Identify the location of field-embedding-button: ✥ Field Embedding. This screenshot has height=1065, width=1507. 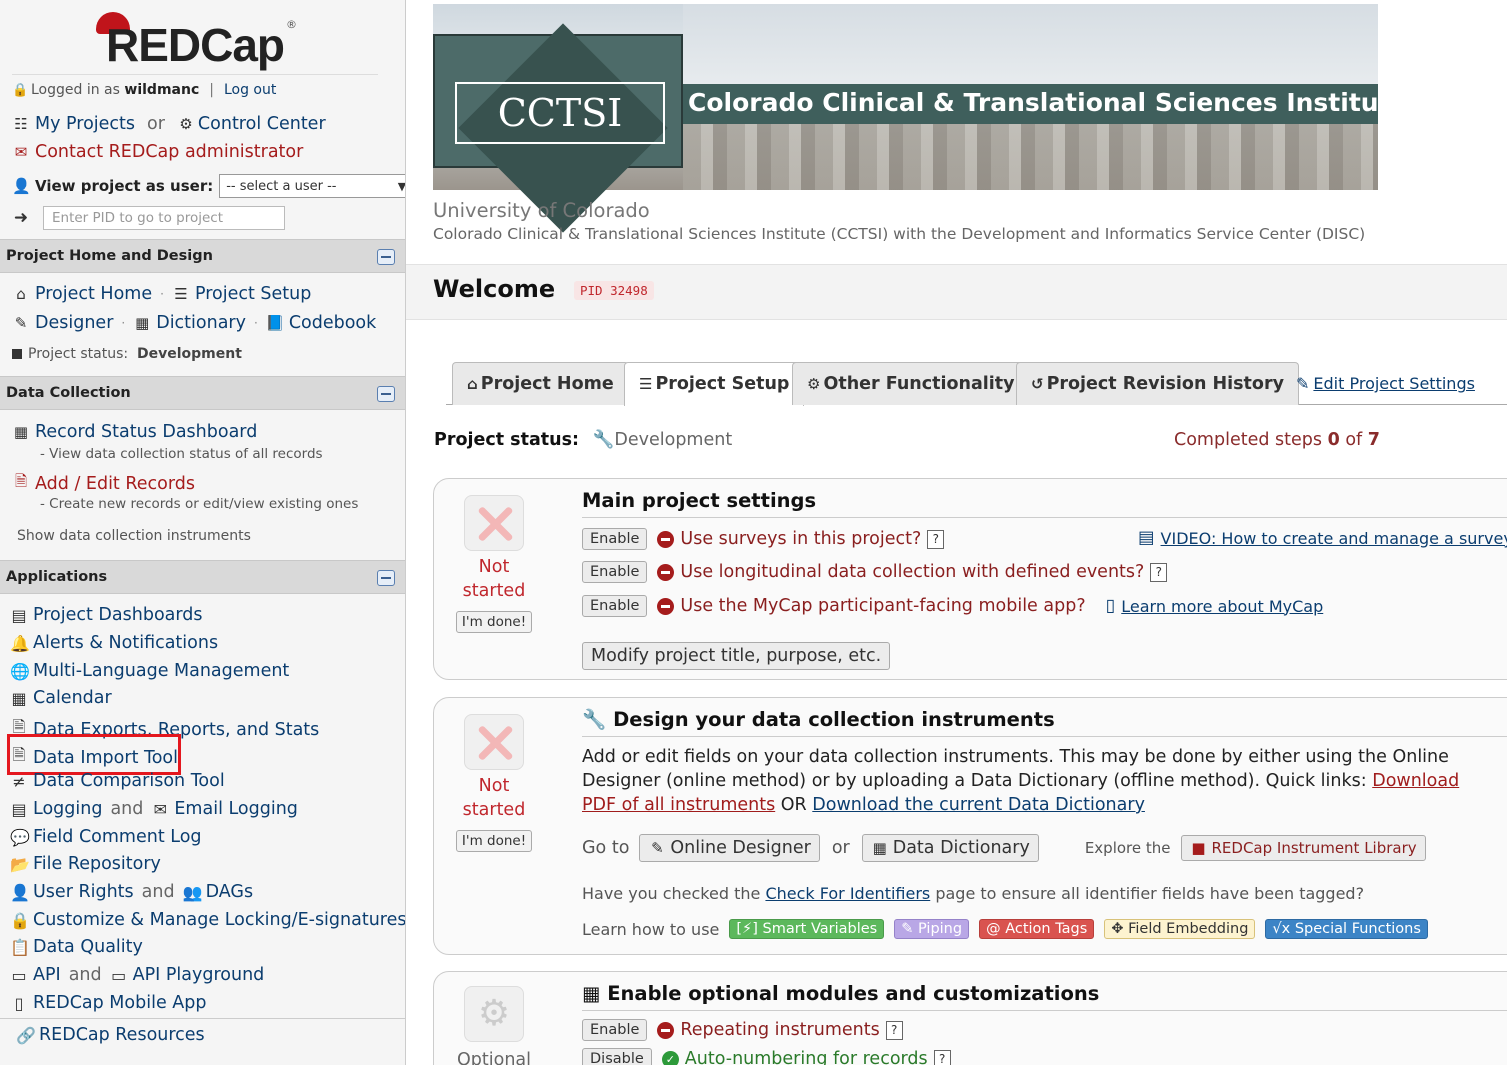
(1180, 929).